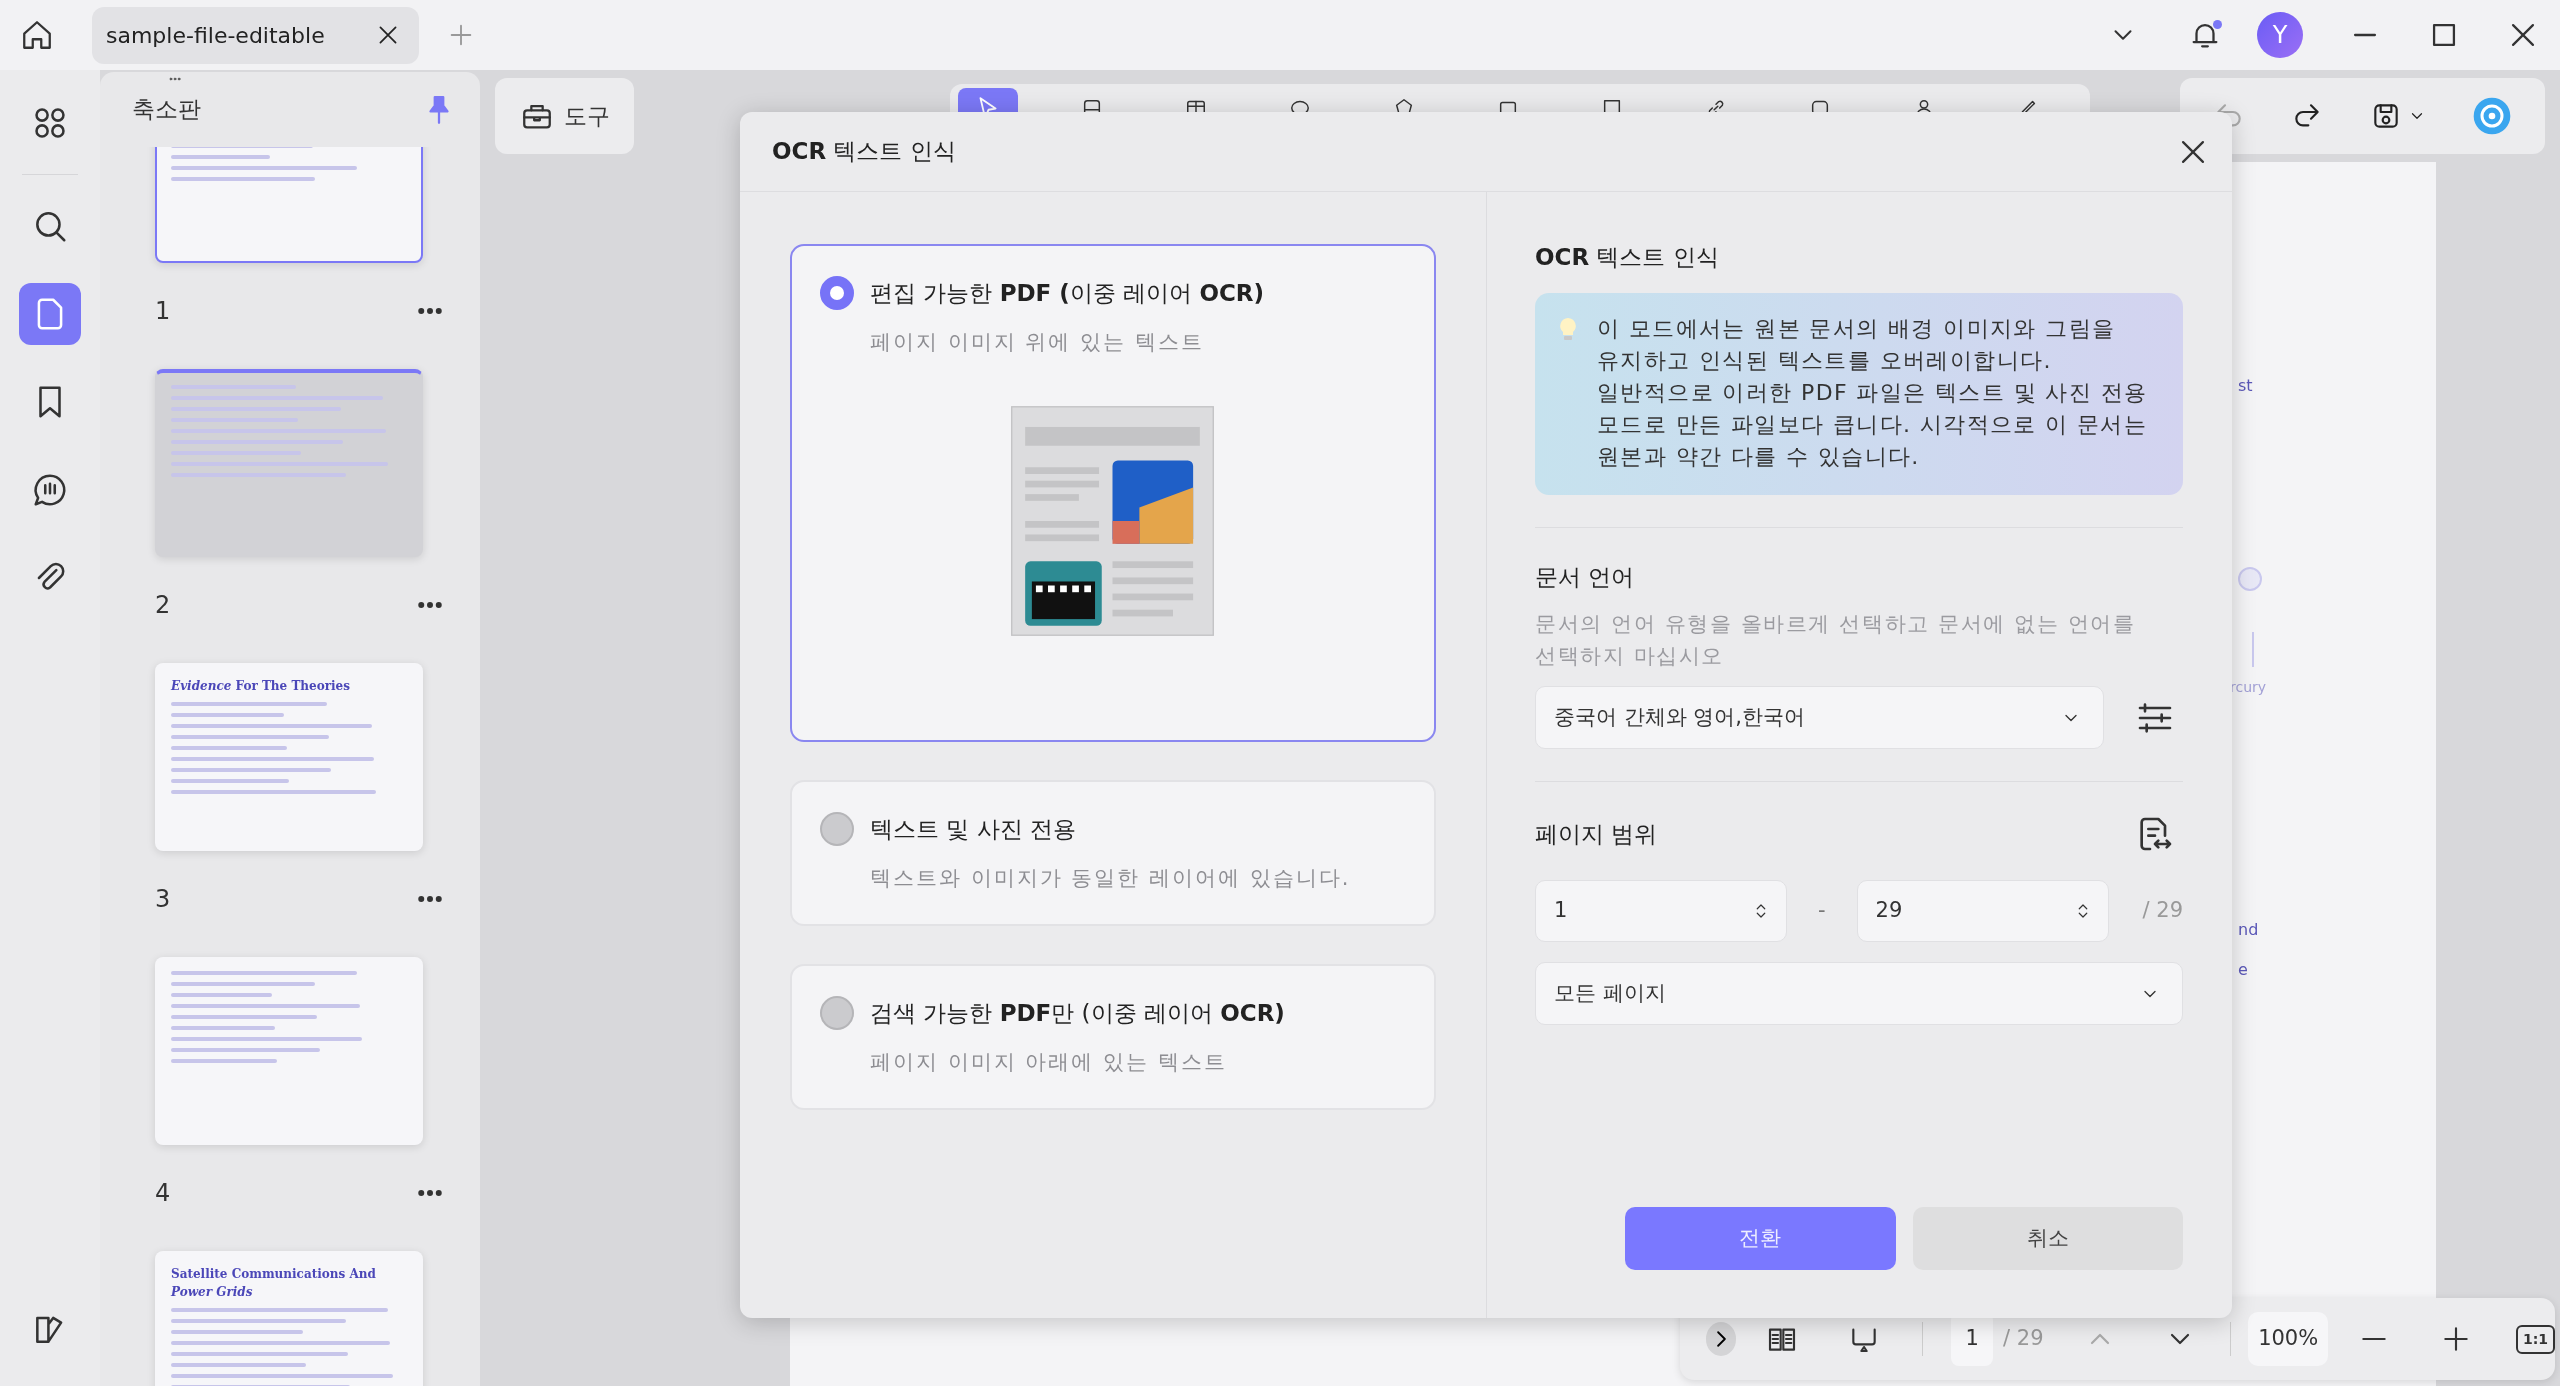 This screenshot has width=2560, height=1386. What do you see at coordinates (37, 35) in the screenshot?
I see `home-icon` at bounding box center [37, 35].